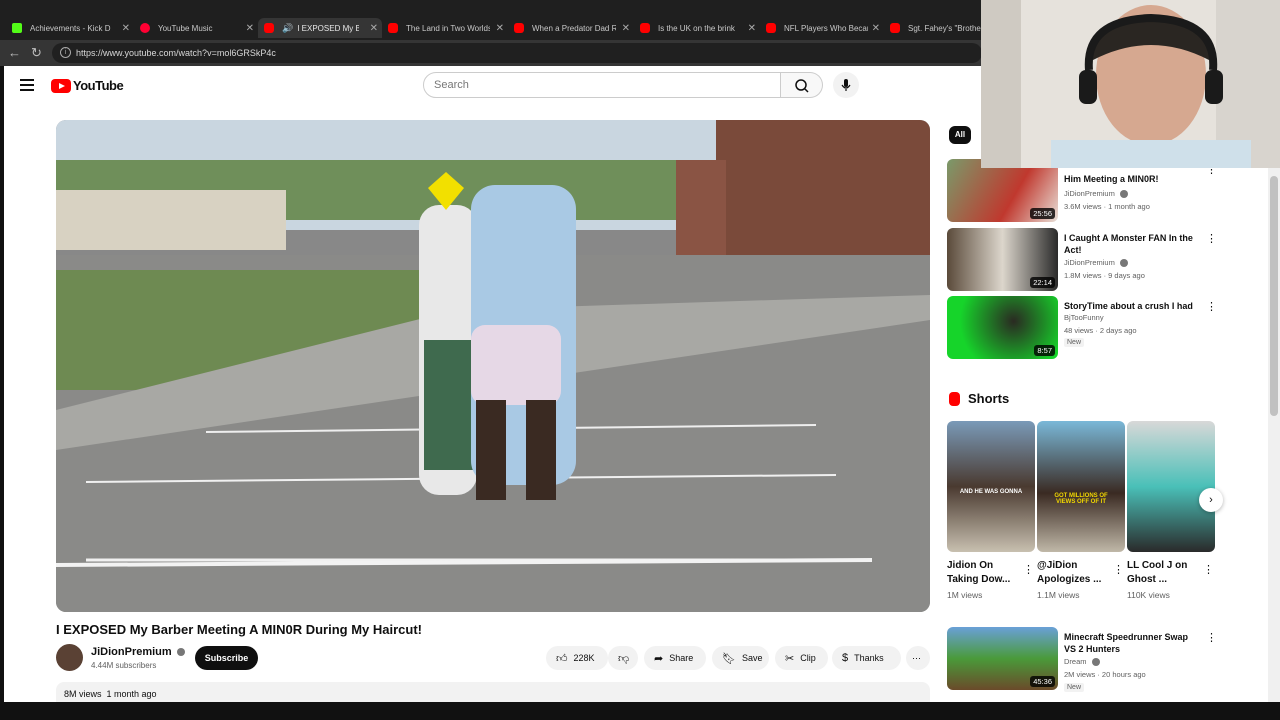  Describe the element at coordinates (989, 398) in the screenshot. I see `shorts-heading: Shorts` at that location.